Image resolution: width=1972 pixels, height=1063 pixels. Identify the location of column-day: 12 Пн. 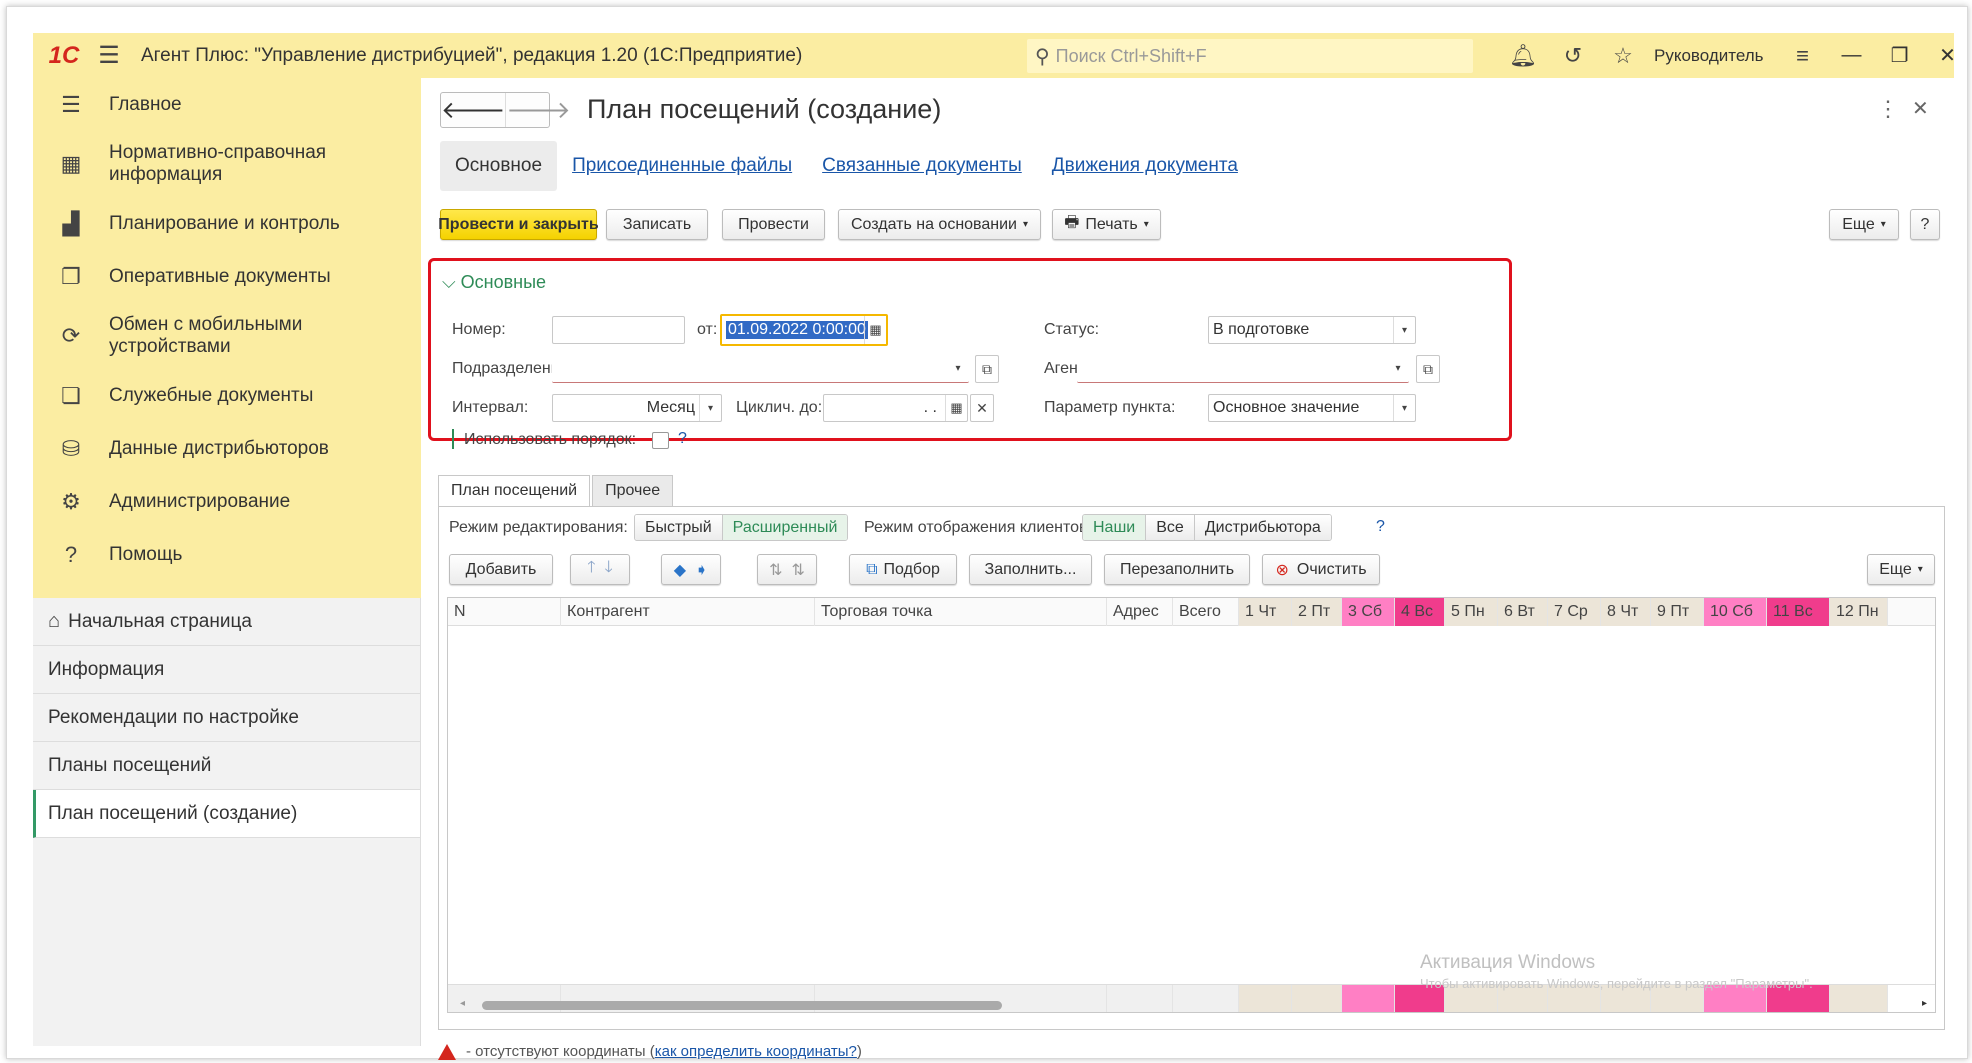
(1859, 612).